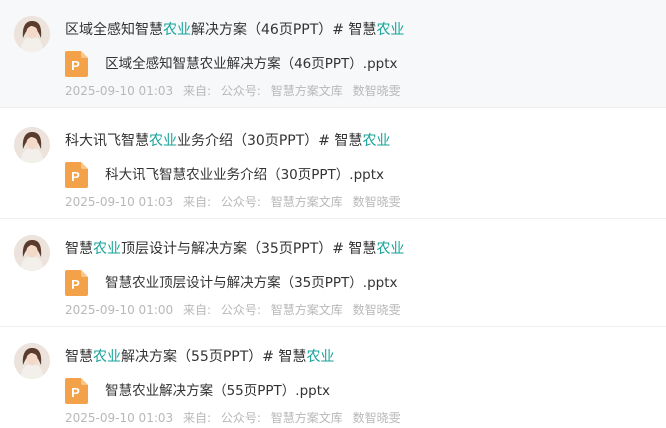  What do you see at coordinates (199, 357) in the screenshot?
I see `result-title-link: 智慧农业解决方案（55页PPT）# 智慧农业` at bounding box center [199, 357].